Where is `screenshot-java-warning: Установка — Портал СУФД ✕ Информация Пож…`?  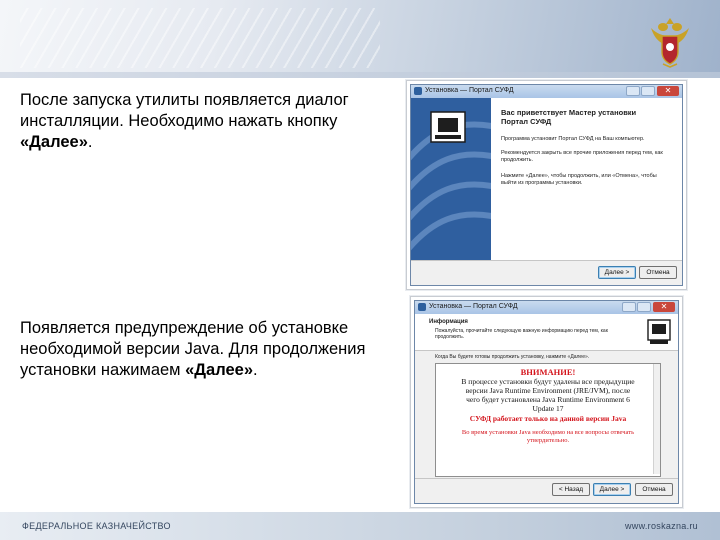 screenshot-java-warning: Установка — Портал СУФД ✕ Информация Пож… is located at coordinates (546, 402).